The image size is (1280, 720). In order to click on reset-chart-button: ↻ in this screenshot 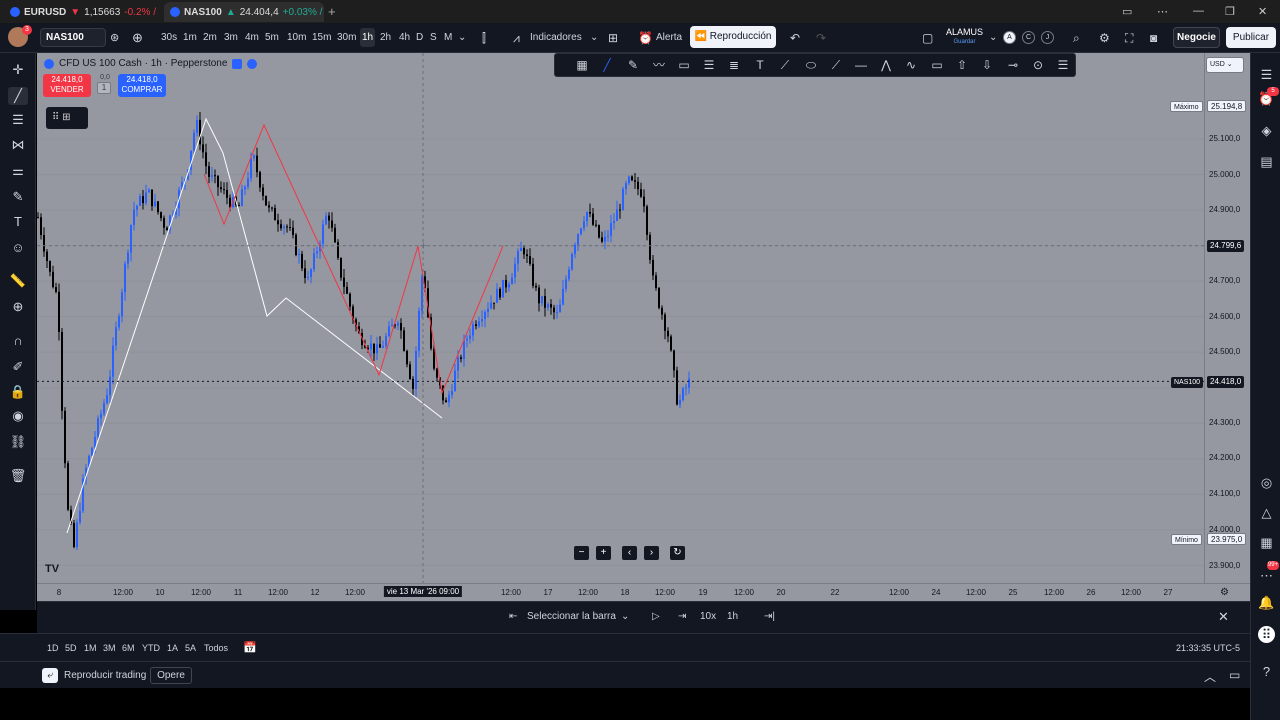, I will do `click(677, 553)`.